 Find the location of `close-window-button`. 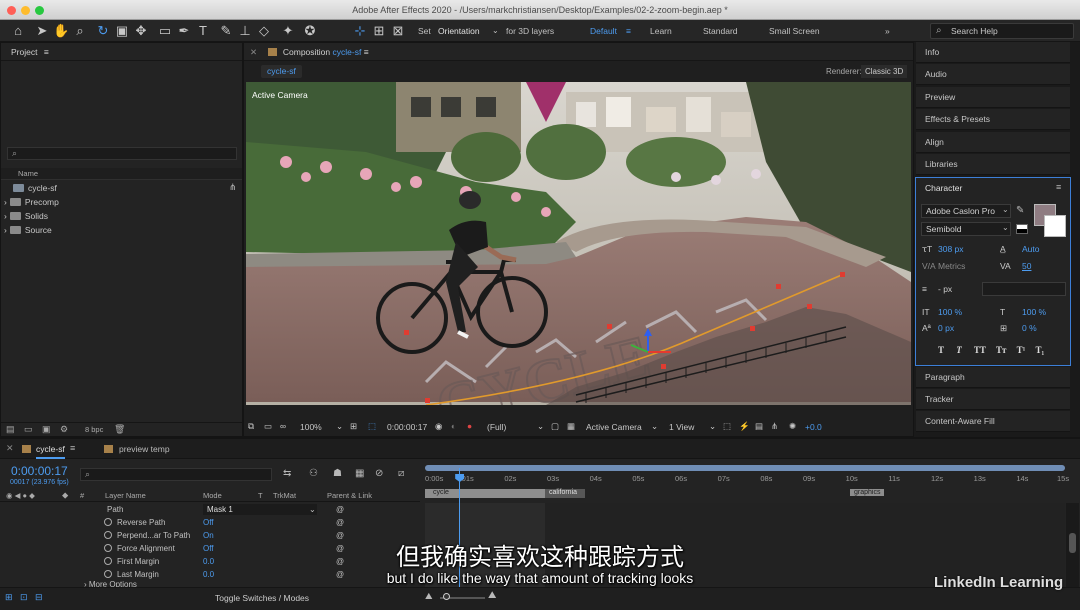

close-window-button is located at coordinates (11, 10).